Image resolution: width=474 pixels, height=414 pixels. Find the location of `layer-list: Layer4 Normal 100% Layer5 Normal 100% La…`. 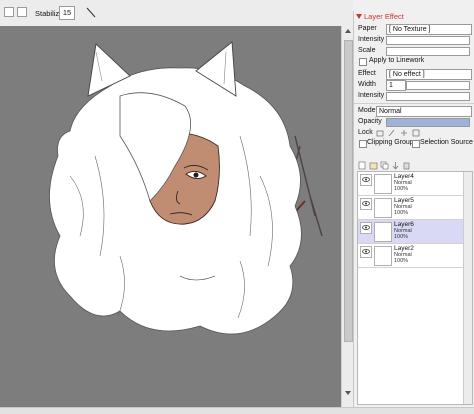

layer-list: Layer4 Normal 100% Layer5 Normal 100% La… is located at coordinates (415, 288).